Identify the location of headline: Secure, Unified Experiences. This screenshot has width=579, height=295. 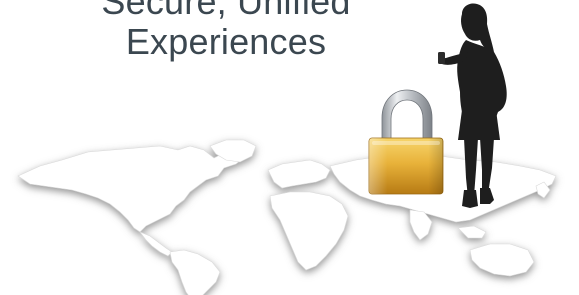
(226, 31).